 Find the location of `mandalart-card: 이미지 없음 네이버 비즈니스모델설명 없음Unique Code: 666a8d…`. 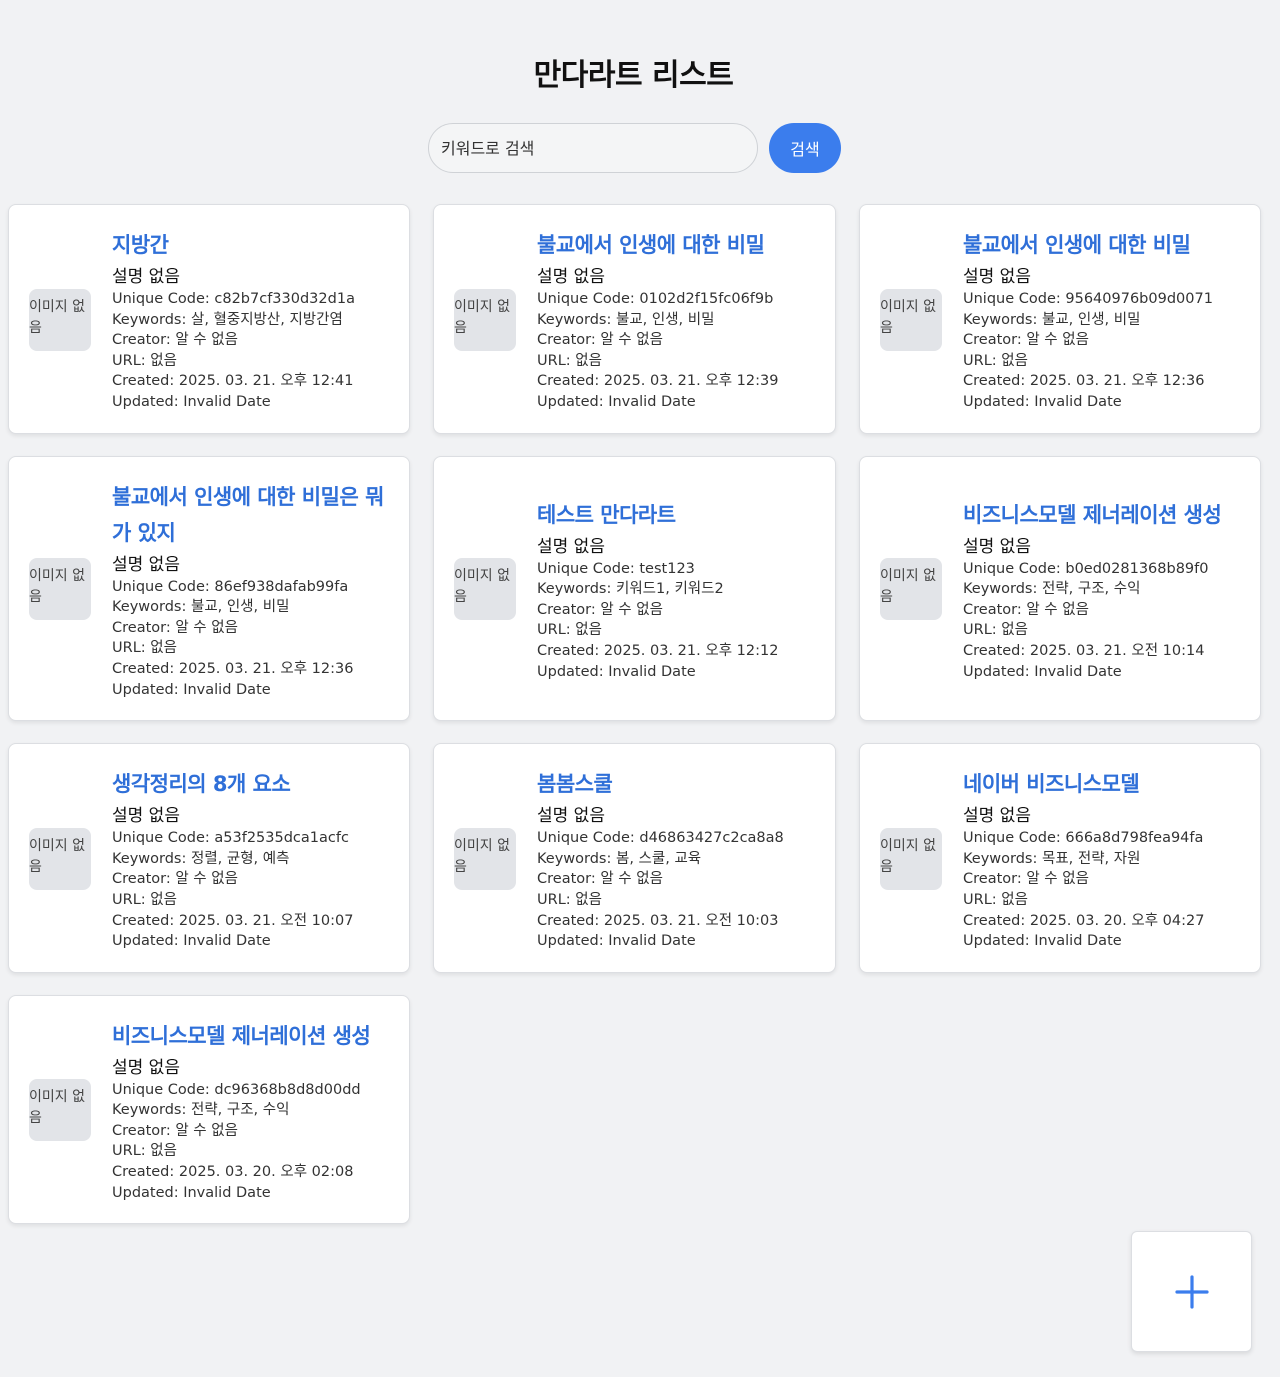

mandalart-card: 이미지 없음 네이버 비즈니스모델설명 없음Unique Code: 666a8d… is located at coordinates (1060, 858).